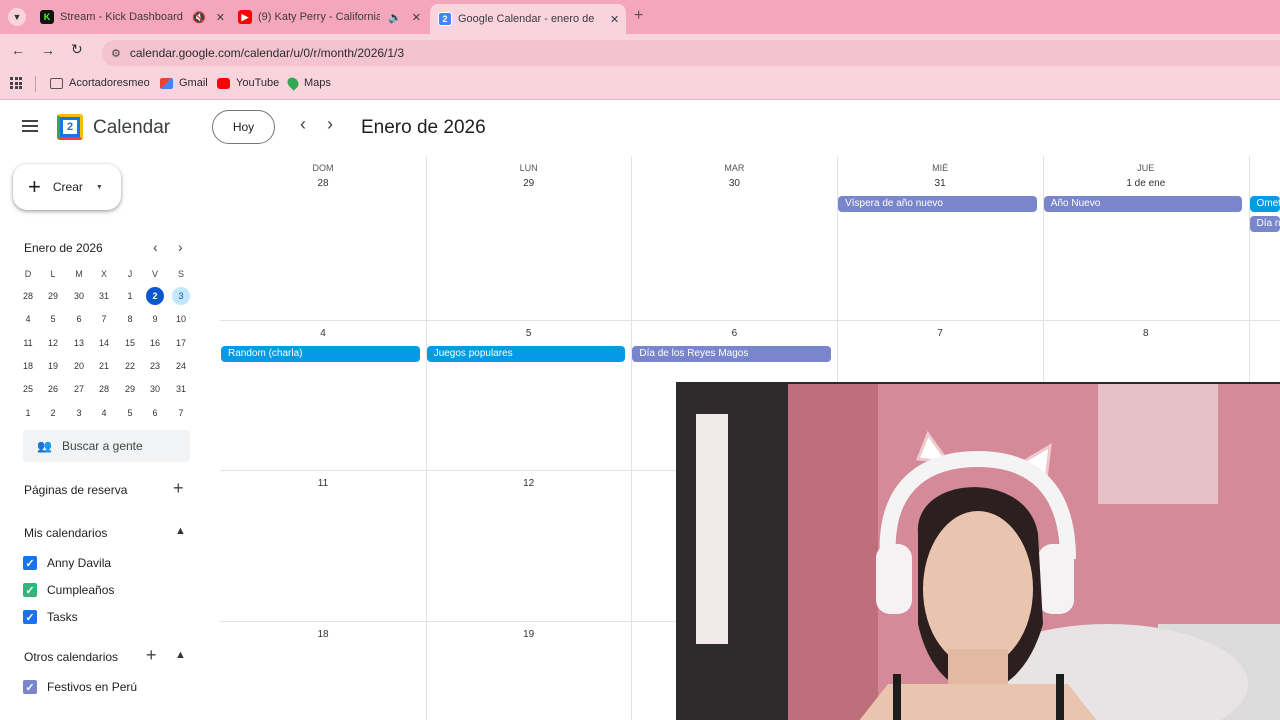 This screenshot has width=1280, height=720. Describe the element at coordinates (79, 343) in the screenshot. I see `mini-day: 13` at that location.